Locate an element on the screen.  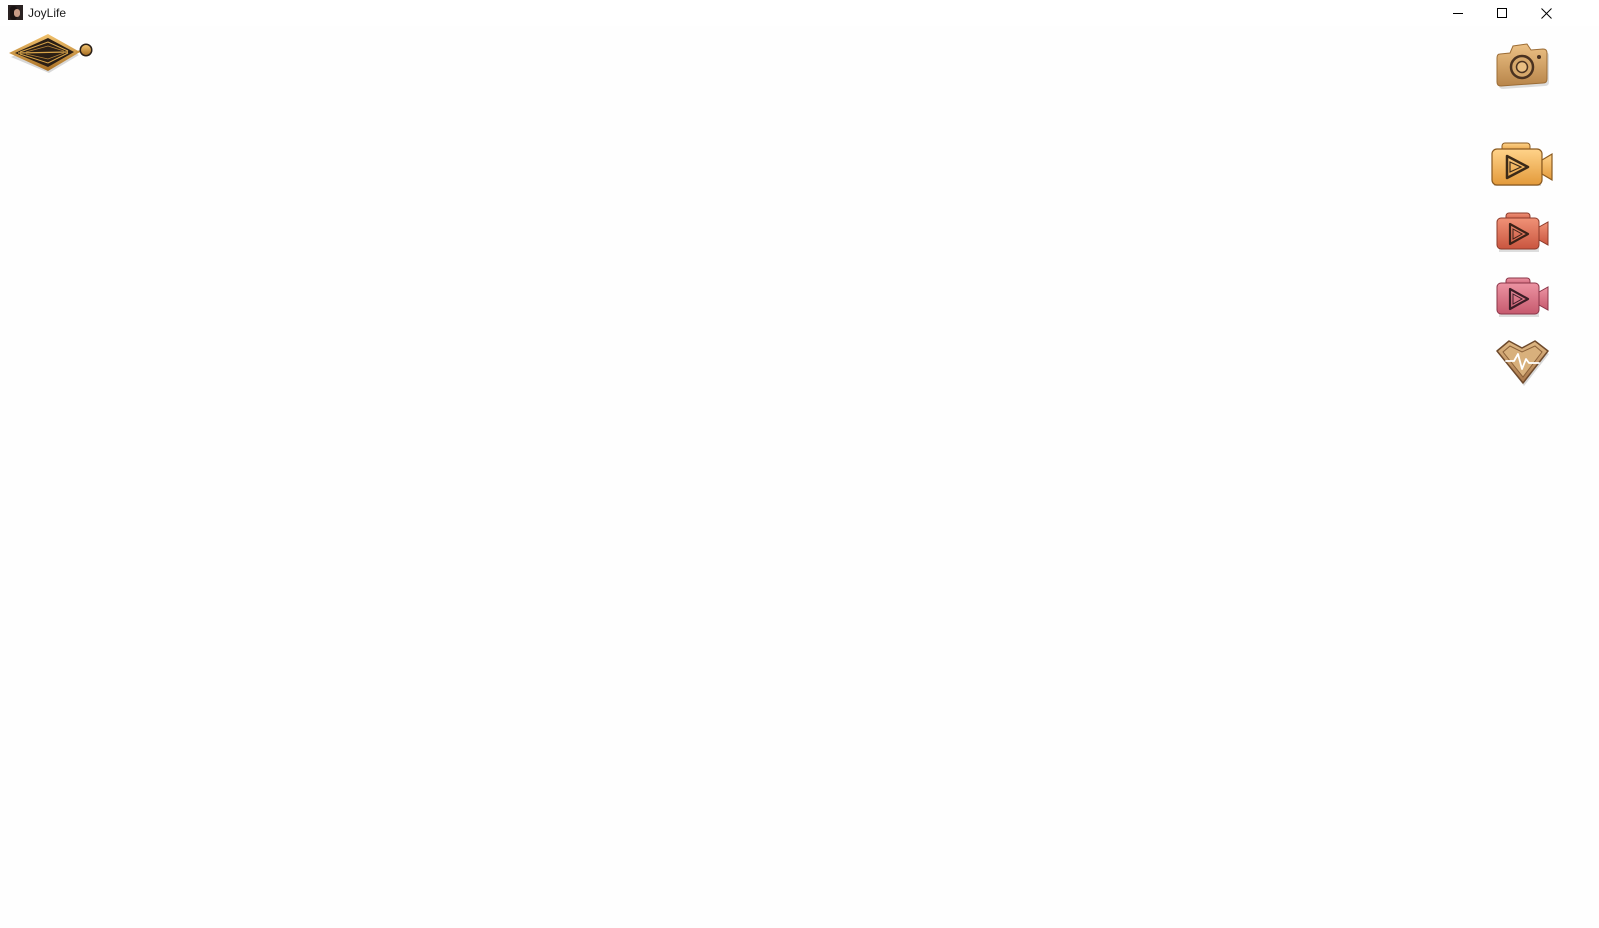
window-title: JoyLife is located at coordinates (47, 13).